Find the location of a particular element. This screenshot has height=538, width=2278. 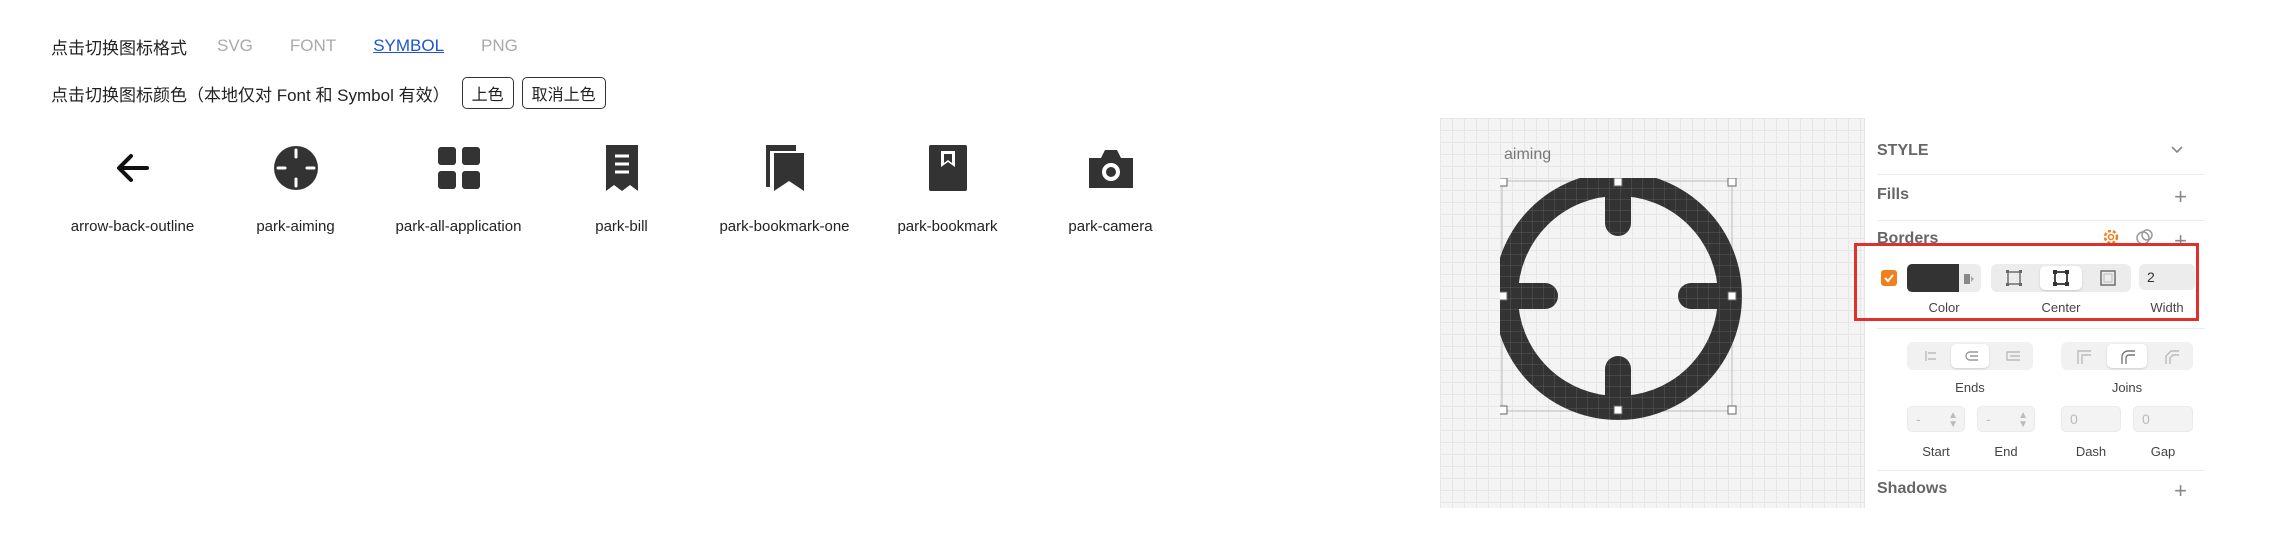

line-joins-segmented is located at coordinates (2127, 356).